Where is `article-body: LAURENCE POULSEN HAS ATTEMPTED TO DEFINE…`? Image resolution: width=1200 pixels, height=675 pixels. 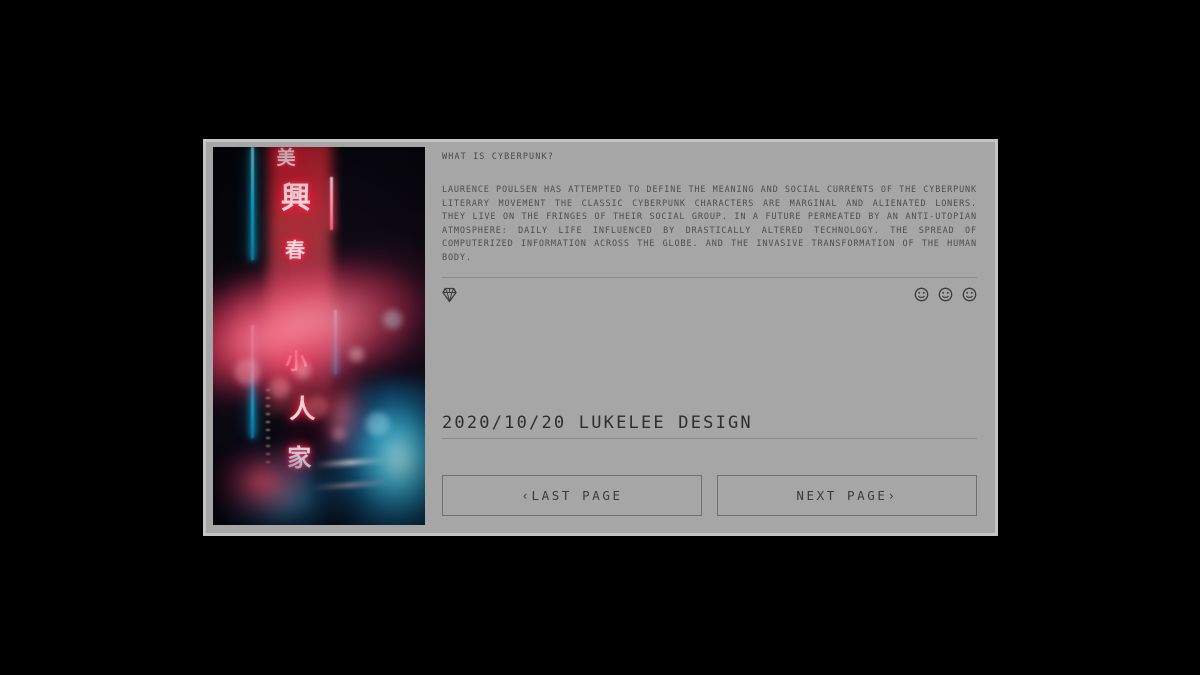
article-body: LAURENCE POULSEN HAS ATTEMPTED TO DEFINE… is located at coordinates (709, 224).